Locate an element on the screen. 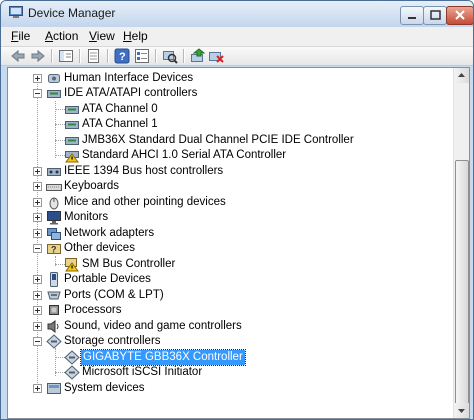 Image resolution: width=474 pixels, height=420 pixels. tree-node-ieee-1394: IEEE 1394 Bus host controllers is located at coordinates (228, 171).